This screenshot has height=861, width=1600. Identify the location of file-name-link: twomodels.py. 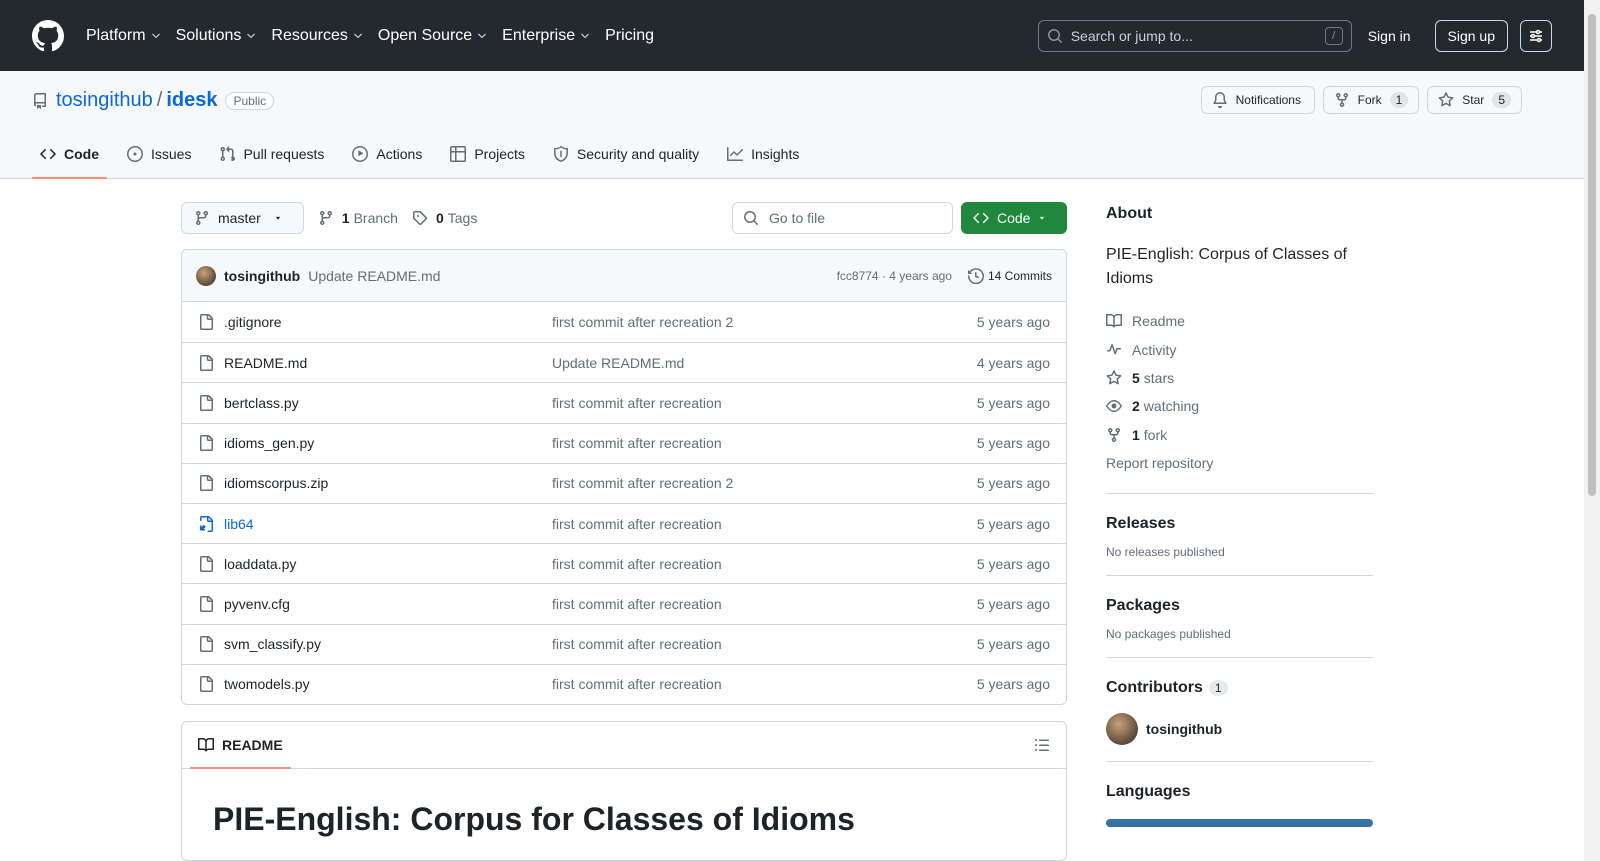
(388, 684).